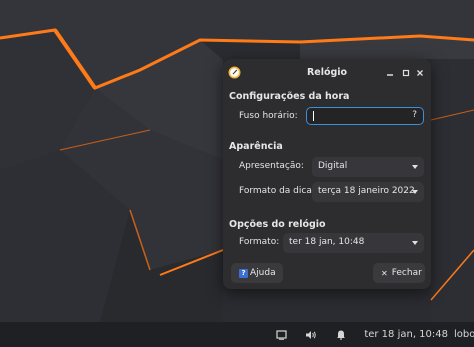 The image size is (474, 347). Describe the element at coordinates (243, 273) in the screenshot. I see `help-icon: ?` at that location.